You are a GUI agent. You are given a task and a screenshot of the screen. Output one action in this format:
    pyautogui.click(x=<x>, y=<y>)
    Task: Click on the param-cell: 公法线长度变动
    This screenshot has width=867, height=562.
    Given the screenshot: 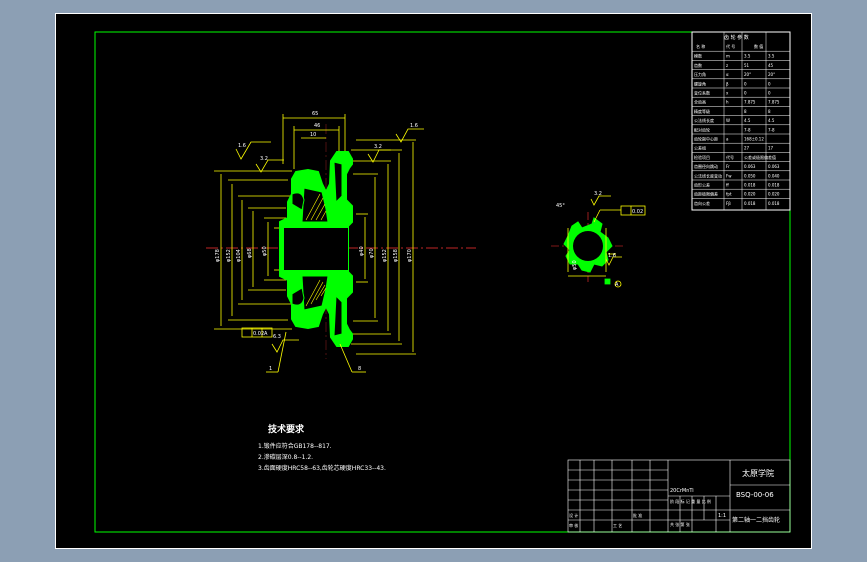 What is the action you would take?
    pyautogui.click(x=708, y=175)
    